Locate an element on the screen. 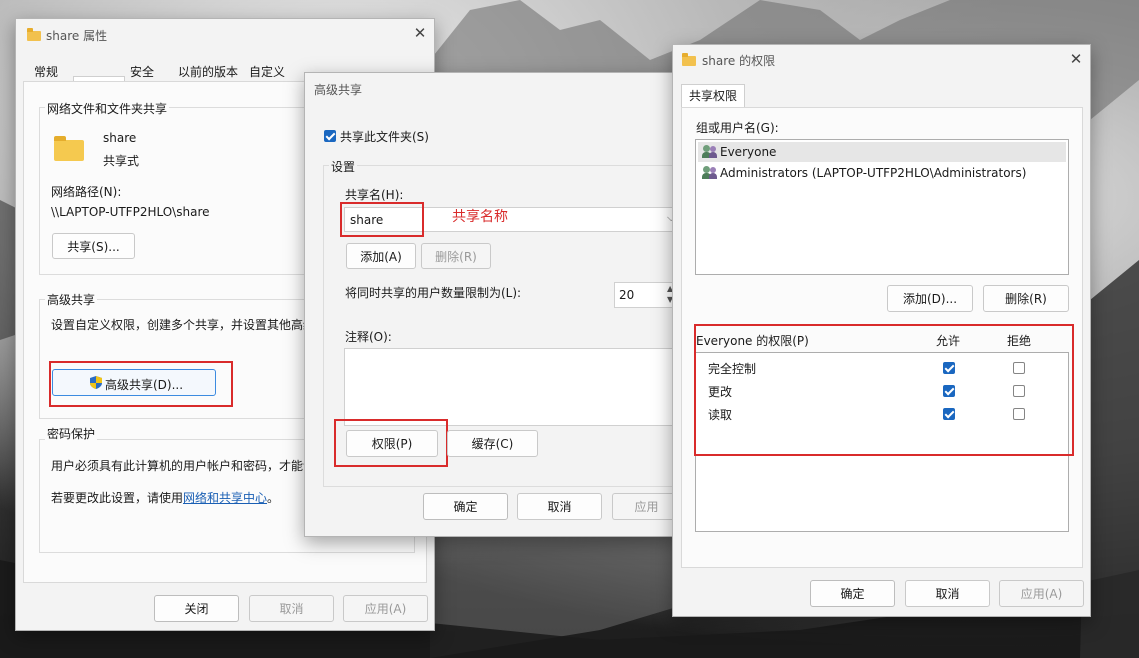 The image size is (1139, 658). comment-textarea is located at coordinates (512, 387).